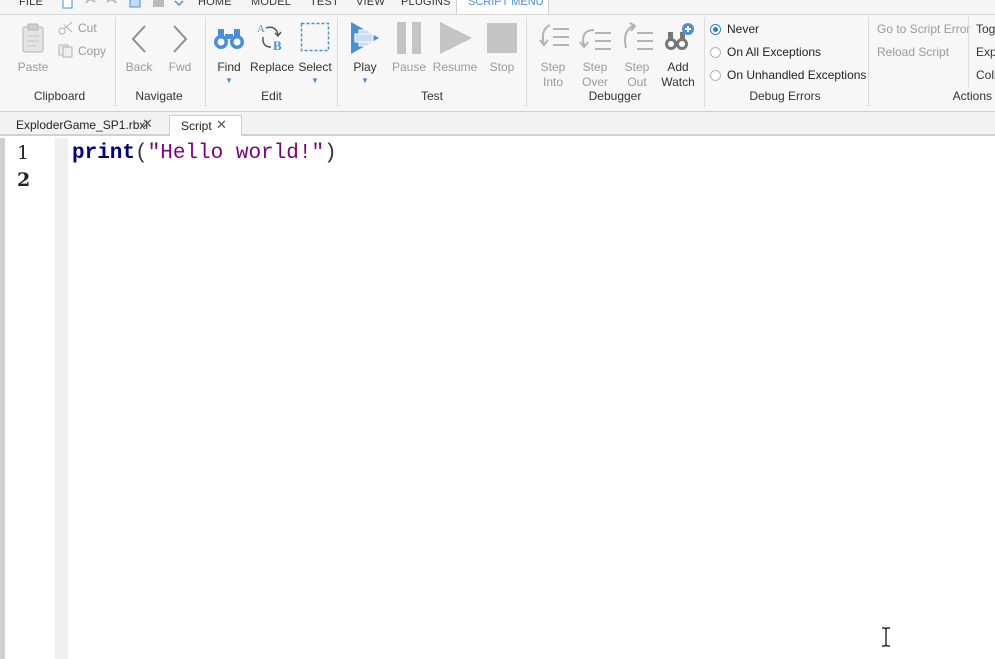 The width and height of the screenshot is (995, 659). Describe the element at coordinates (229, 55) in the screenshot. I see `find-button: Find ▼` at that location.